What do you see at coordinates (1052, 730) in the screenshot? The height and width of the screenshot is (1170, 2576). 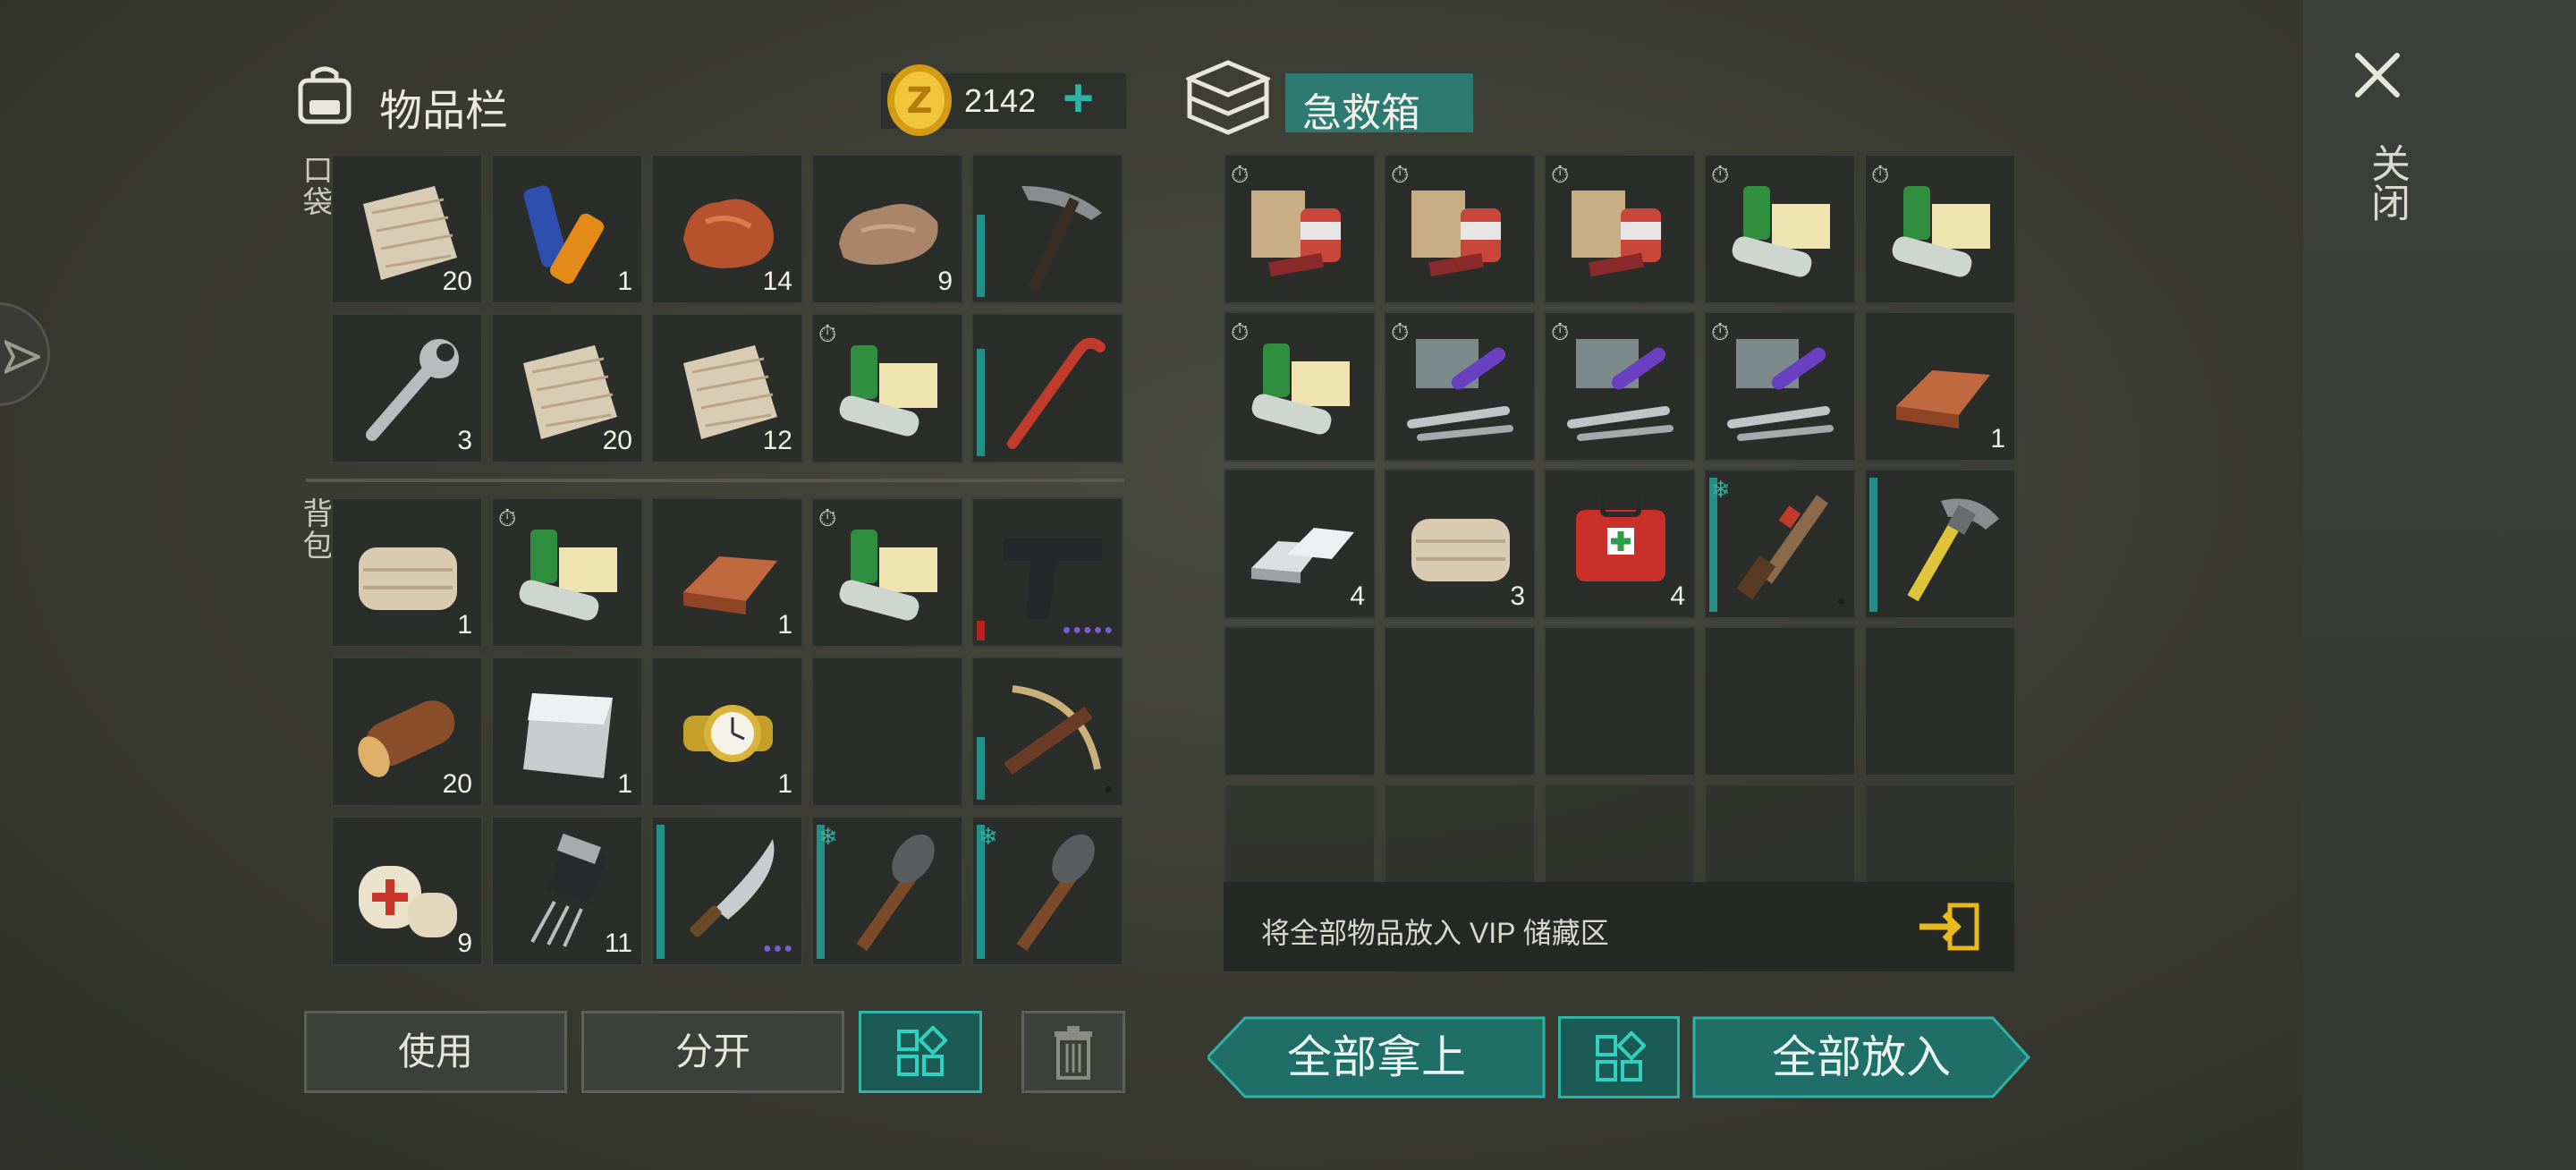 I see `crossbow-icon` at bounding box center [1052, 730].